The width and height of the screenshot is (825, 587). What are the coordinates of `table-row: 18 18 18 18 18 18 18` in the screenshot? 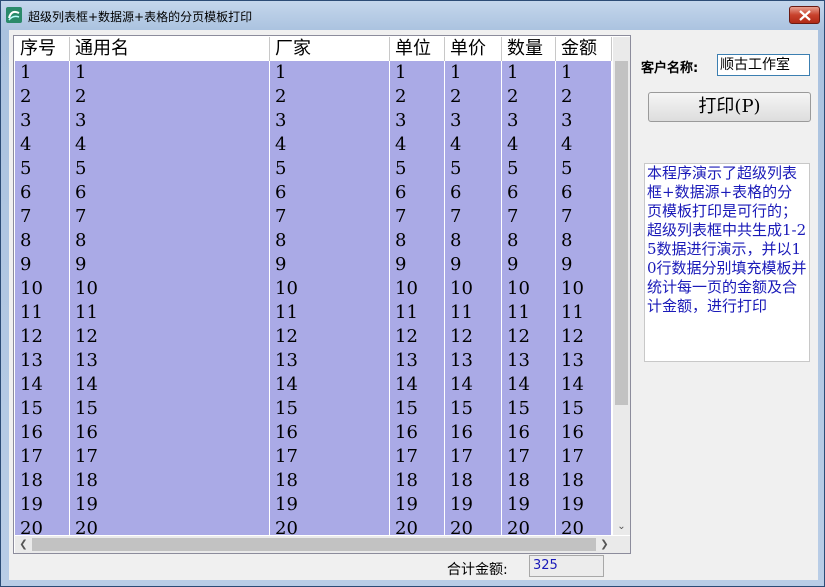 It's located at (313, 481).